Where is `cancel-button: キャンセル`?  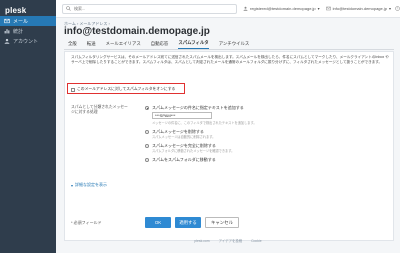
cancel-button: キャンセル is located at coordinates (222, 222).